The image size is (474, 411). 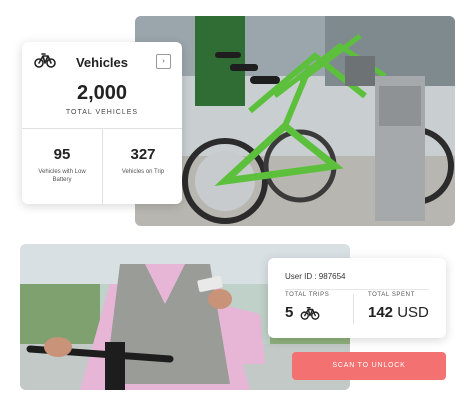 What do you see at coordinates (62, 166) in the screenshot?
I see `low-battery-stat: 95 Vehicles with Low Battery` at bounding box center [62, 166].